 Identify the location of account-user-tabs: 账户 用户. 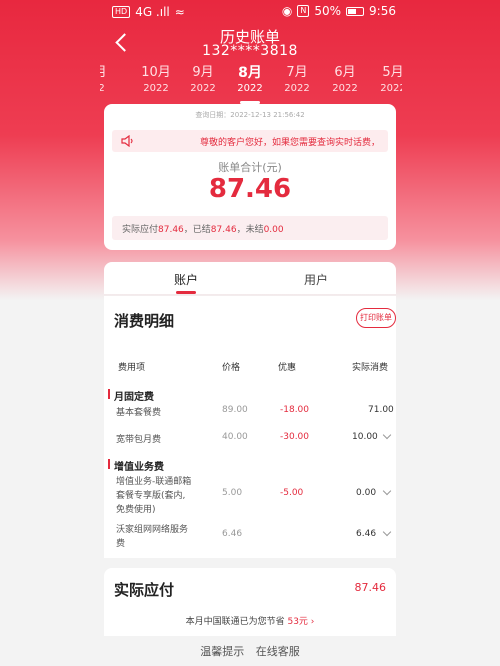
(250, 278).